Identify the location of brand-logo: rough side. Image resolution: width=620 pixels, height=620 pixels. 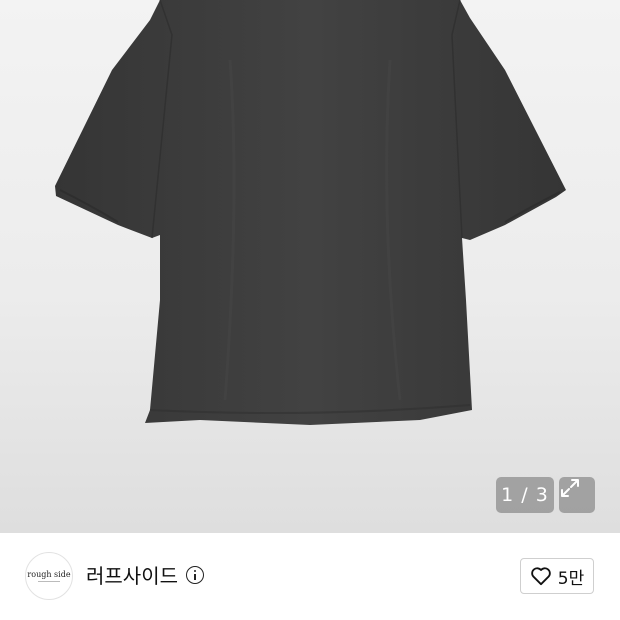
(49, 576).